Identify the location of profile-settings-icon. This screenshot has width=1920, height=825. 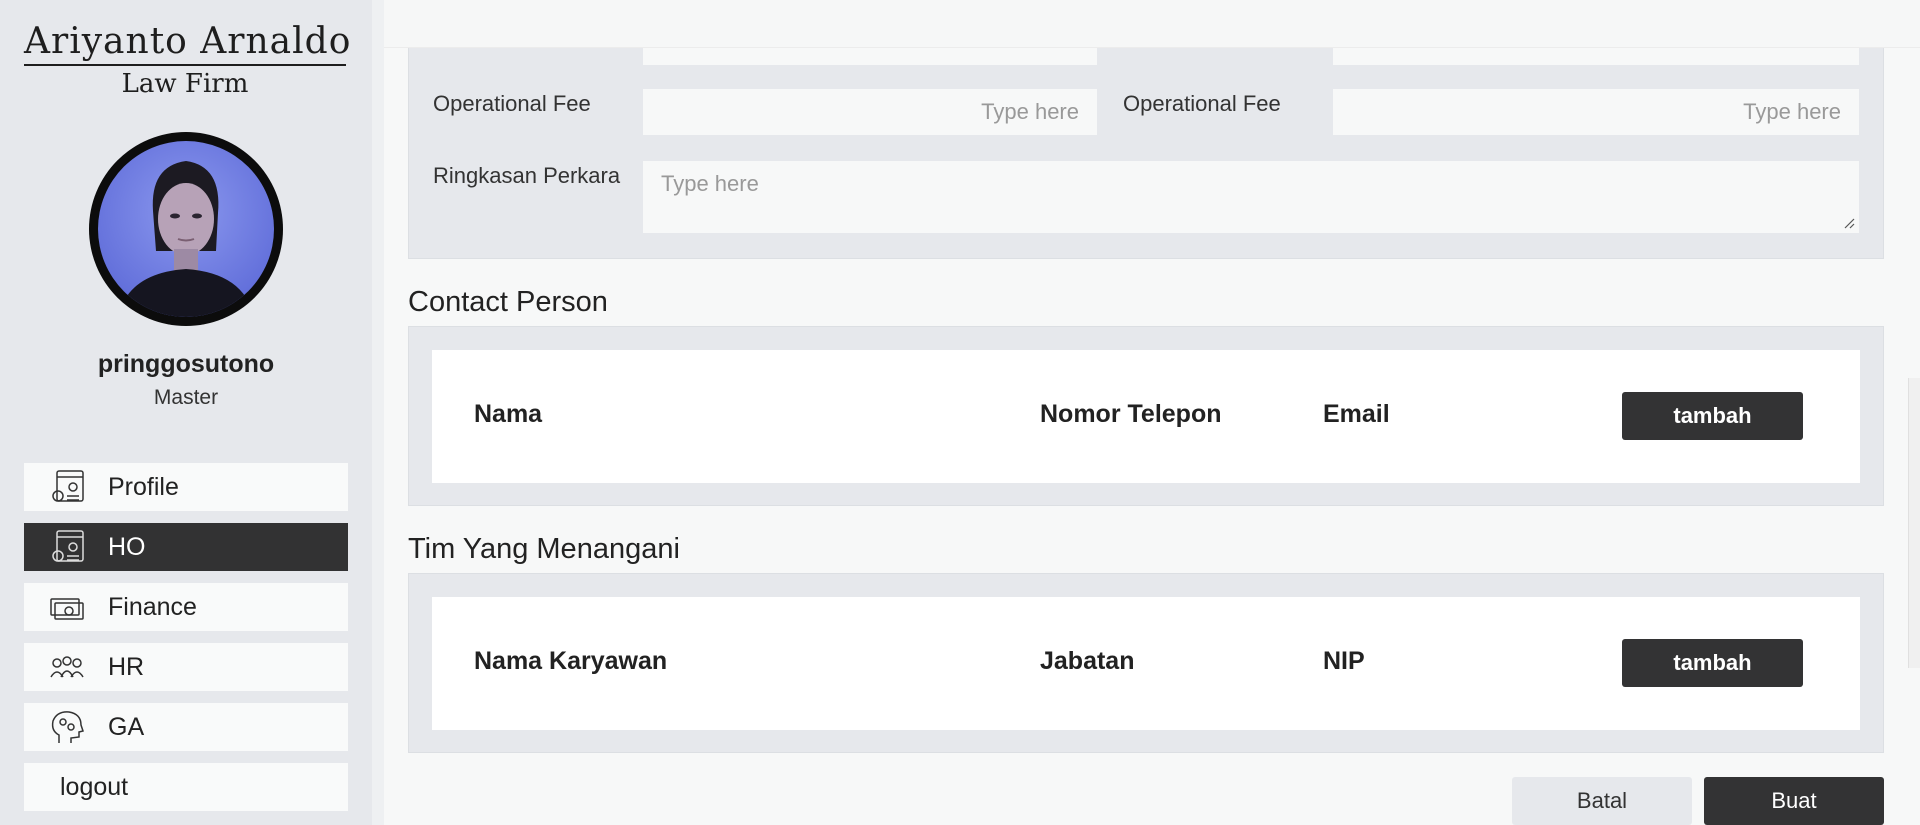
(67, 487).